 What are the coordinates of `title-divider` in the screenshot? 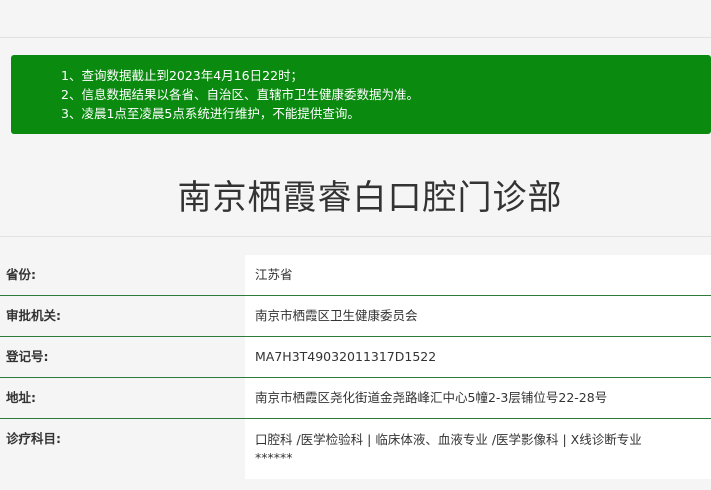 It's located at (355, 236).